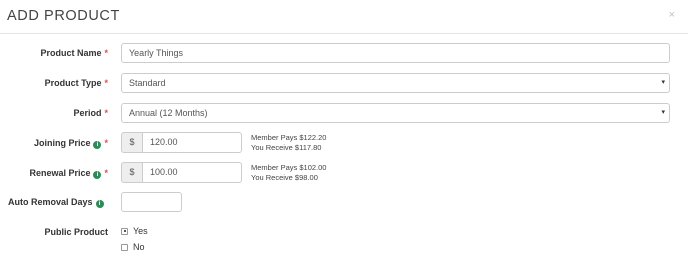  I want to click on period-select: Annual (12 Months) ▾, so click(395, 113).